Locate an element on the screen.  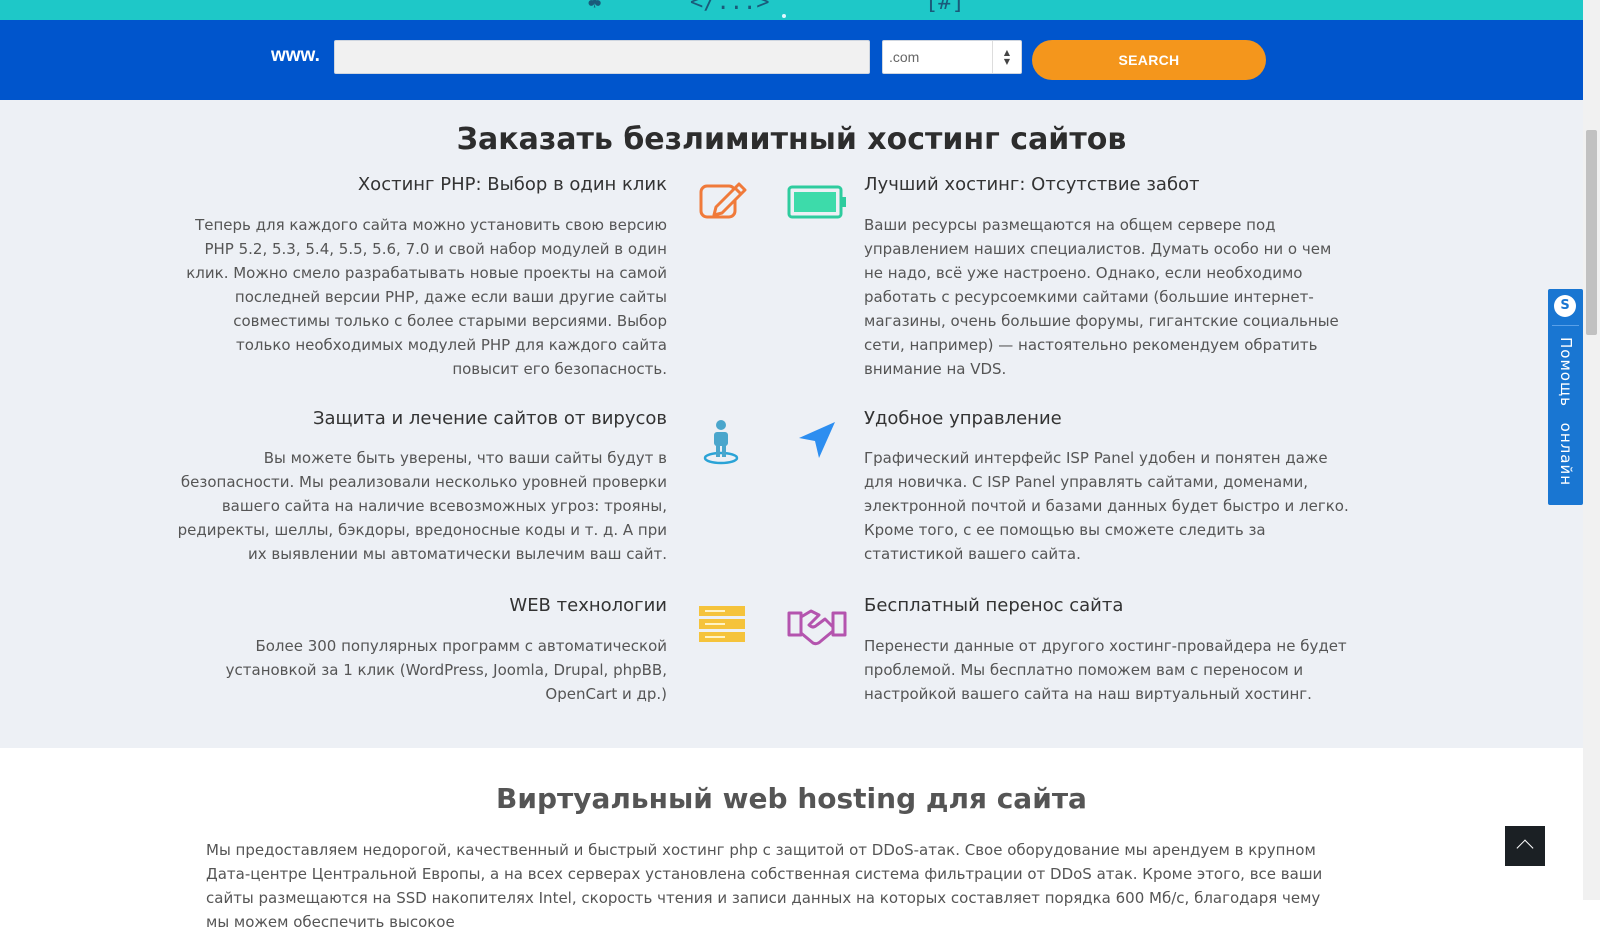
person-pin-icon is located at coordinates (721, 442).